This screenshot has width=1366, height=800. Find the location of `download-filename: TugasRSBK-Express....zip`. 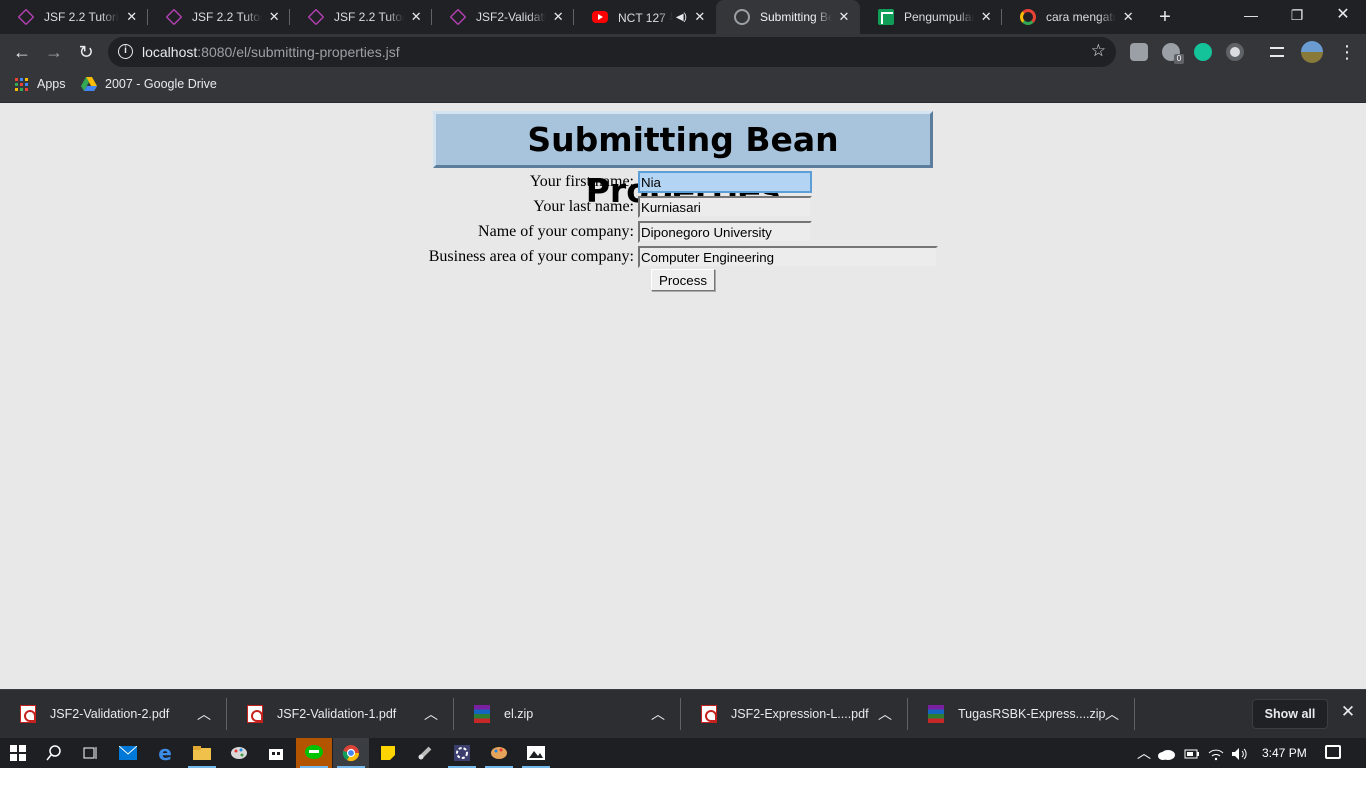

download-filename: TugasRSBK-Express....zip is located at coordinates (1032, 714).